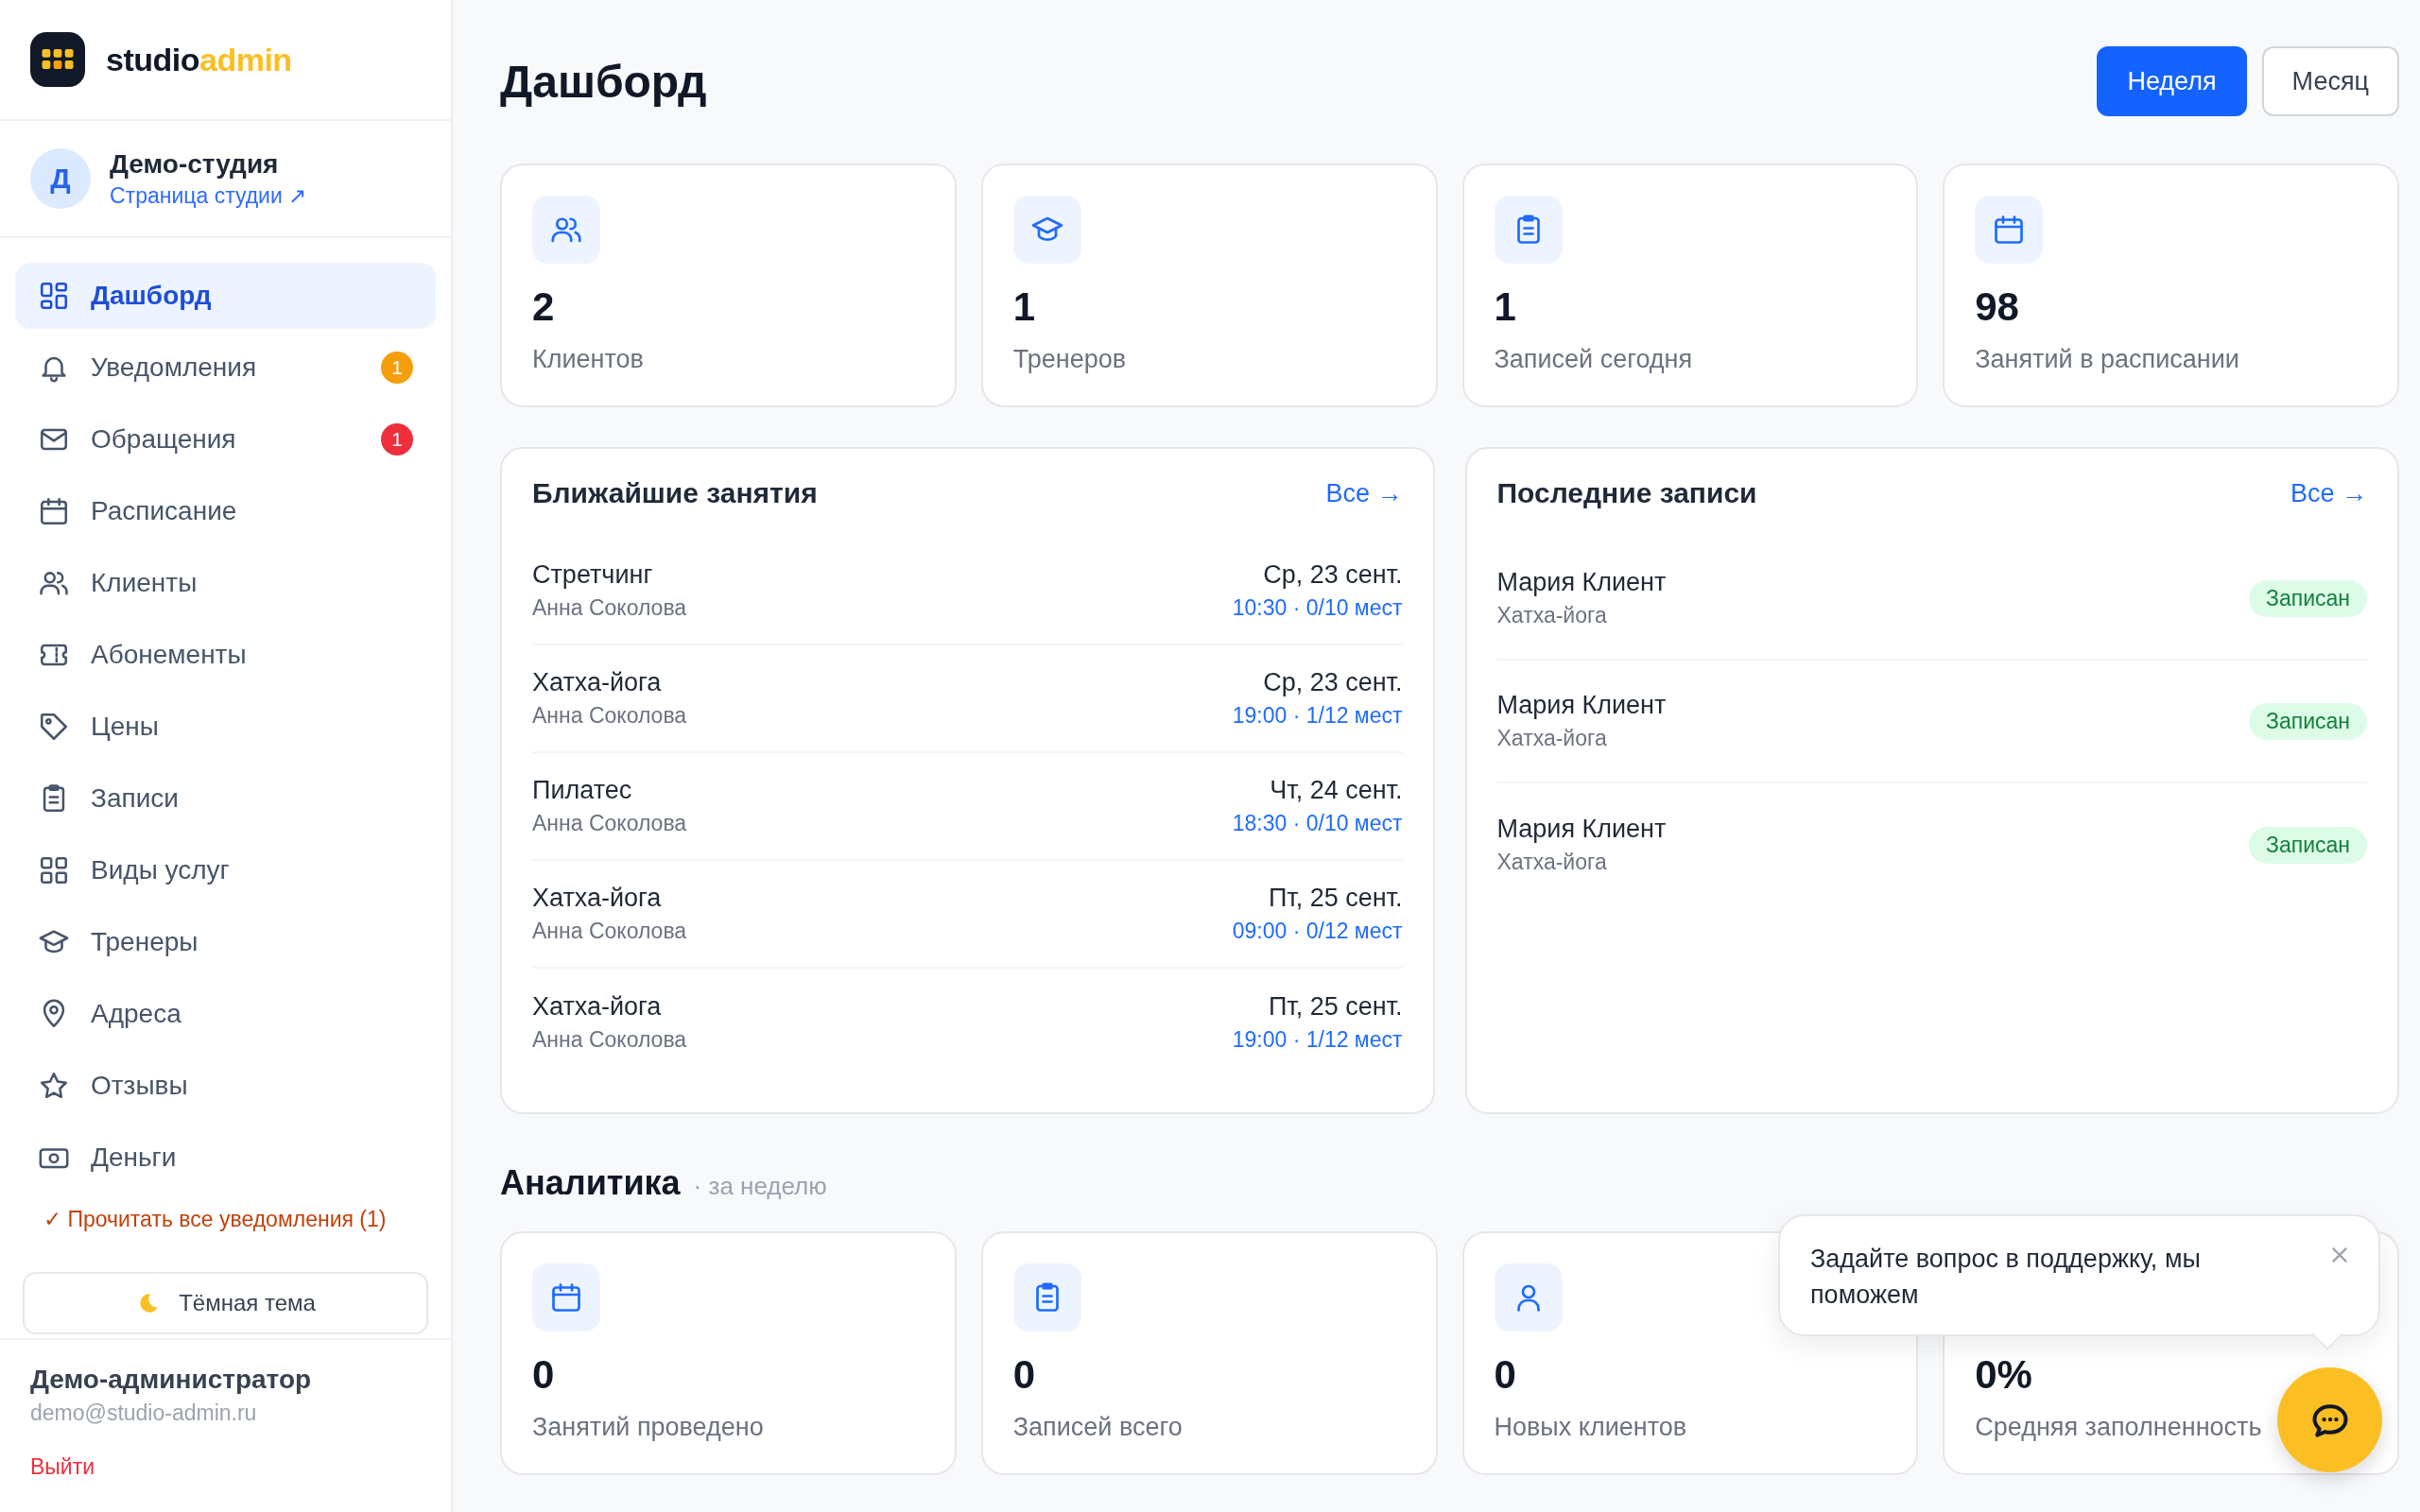 This screenshot has width=2420, height=1512. What do you see at coordinates (226, 368) in the screenshot?
I see `nav-item: Уведомления 1` at bounding box center [226, 368].